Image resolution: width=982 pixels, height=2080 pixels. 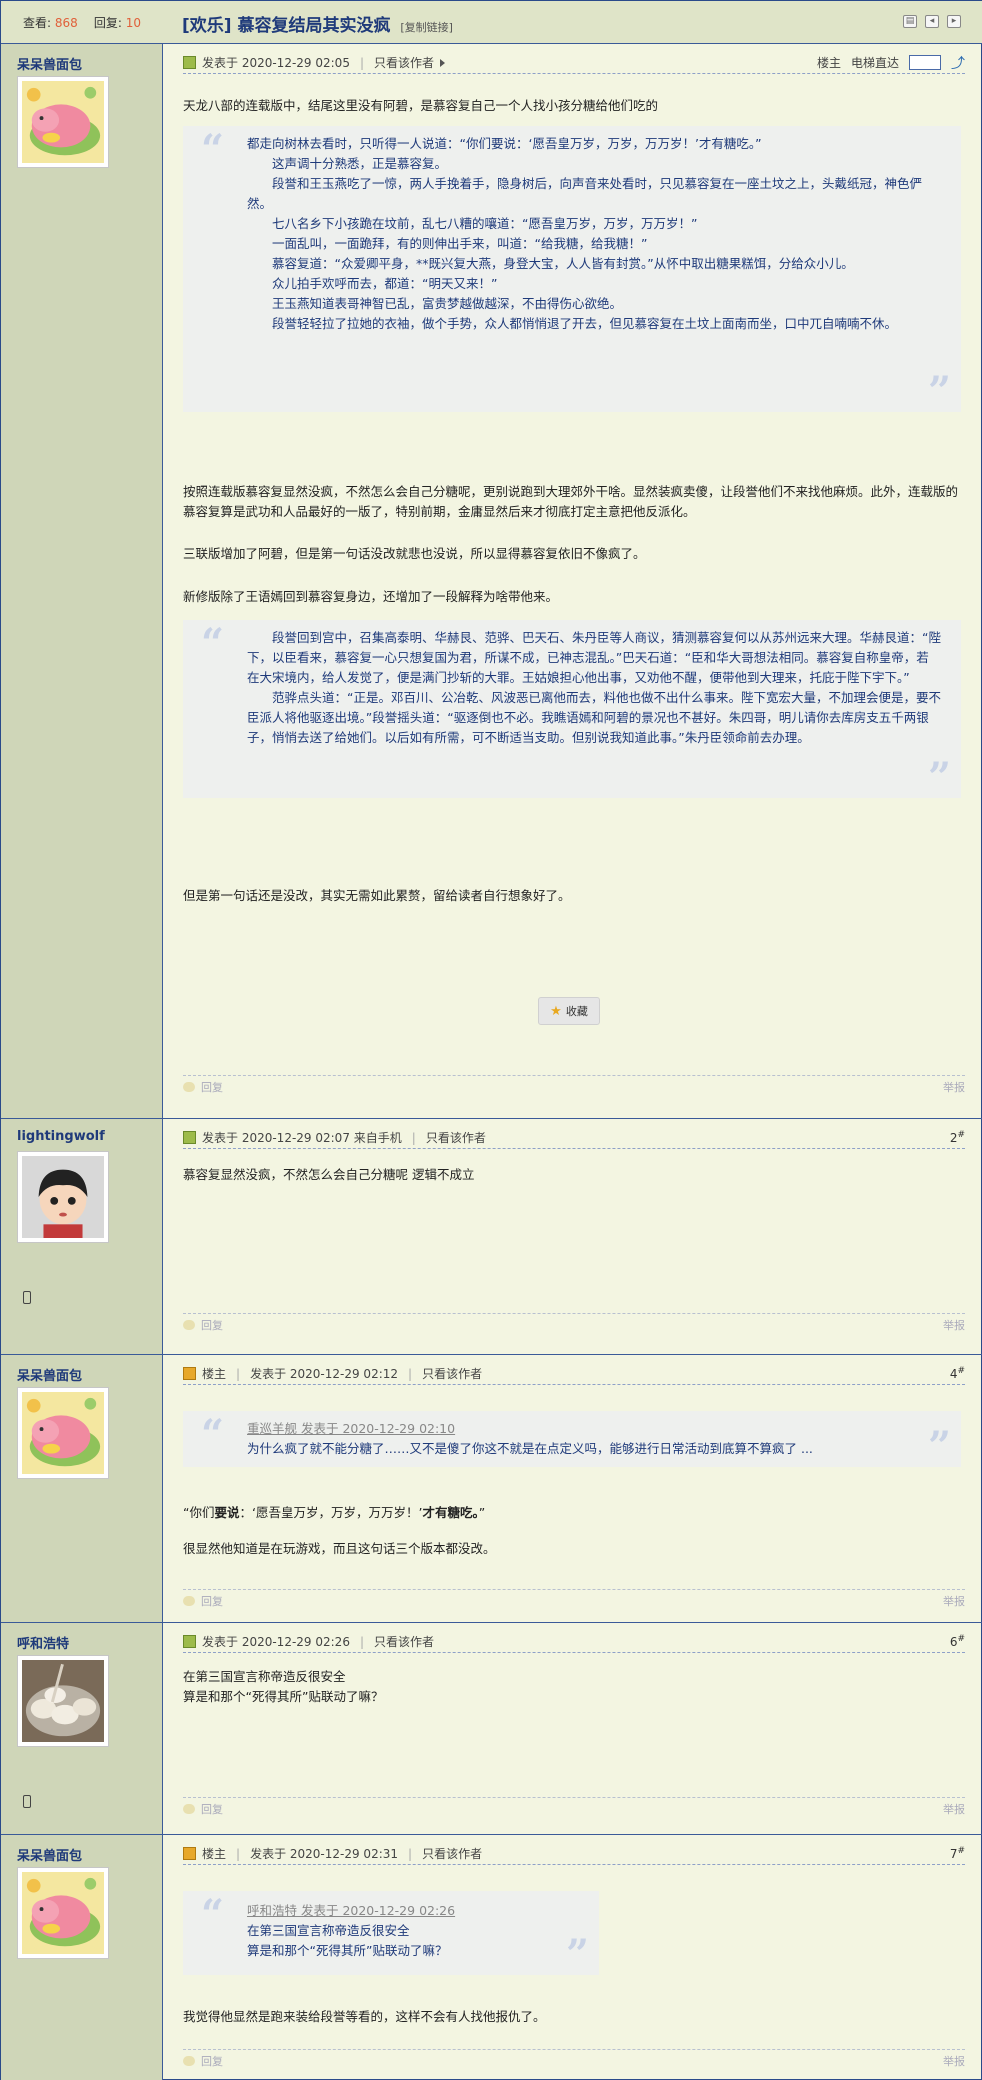 What do you see at coordinates (954, 21) in the screenshot?
I see `next-thread-icon: ▸` at bounding box center [954, 21].